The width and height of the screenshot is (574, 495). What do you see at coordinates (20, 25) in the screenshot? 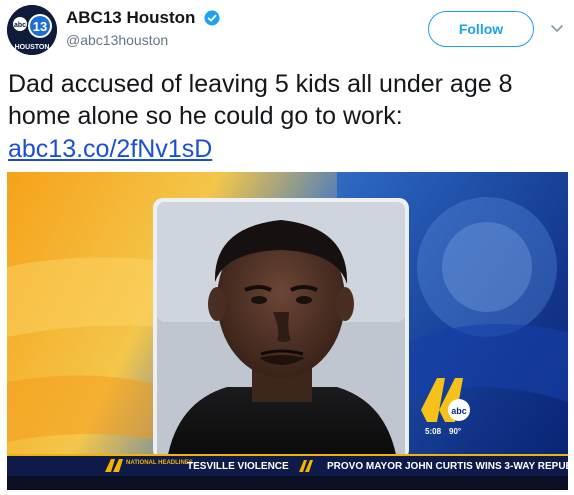
I see `svg-text: abc` at bounding box center [20, 25].